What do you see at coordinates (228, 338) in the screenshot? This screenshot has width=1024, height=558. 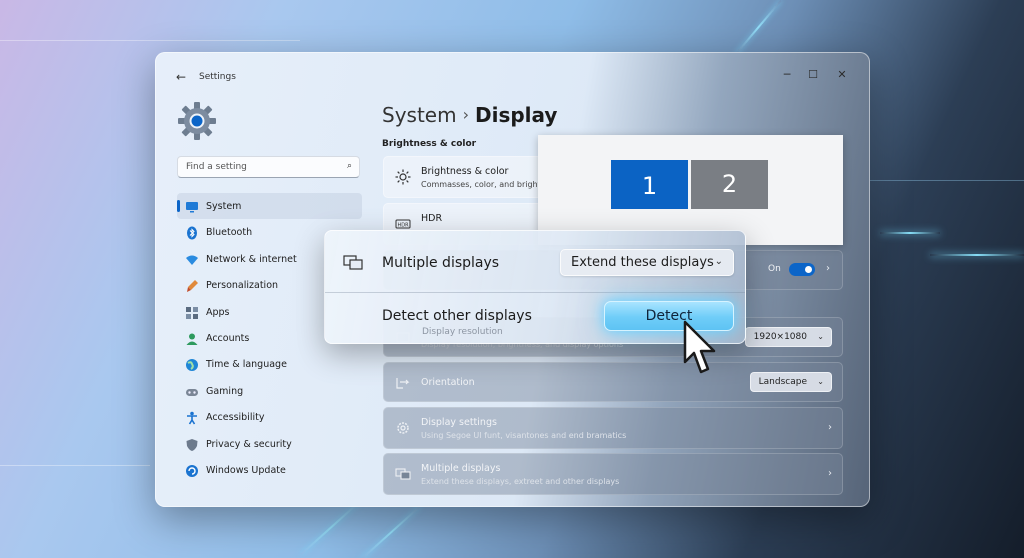 I see `sidebar-item-label: Accounts` at bounding box center [228, 338].